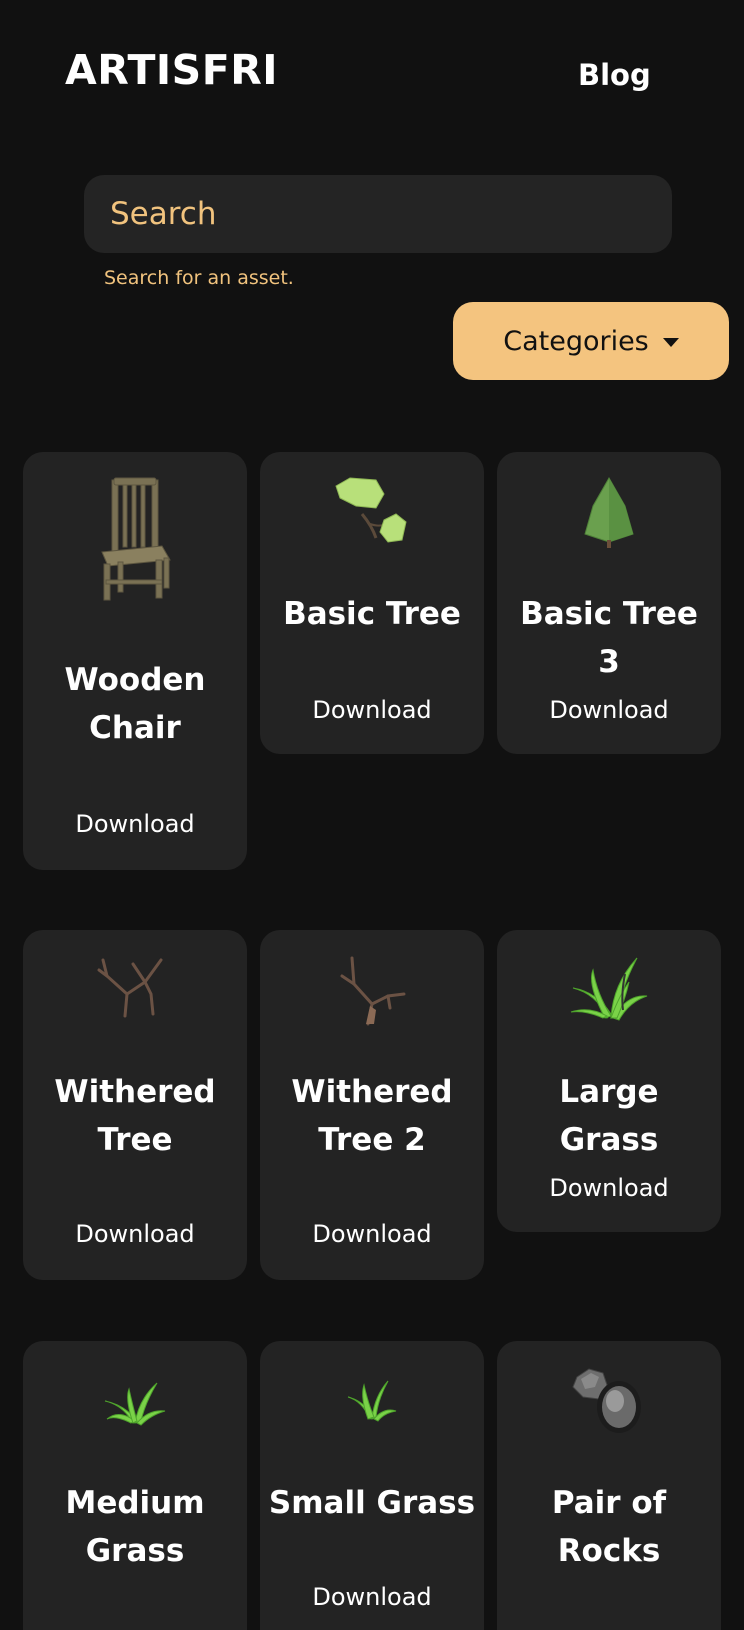 The image size is (744, 1630). What do you see at coordinates (609, 1401) in the screenshot?
I see `rocks-icon` at bounding box center [609, 1401].